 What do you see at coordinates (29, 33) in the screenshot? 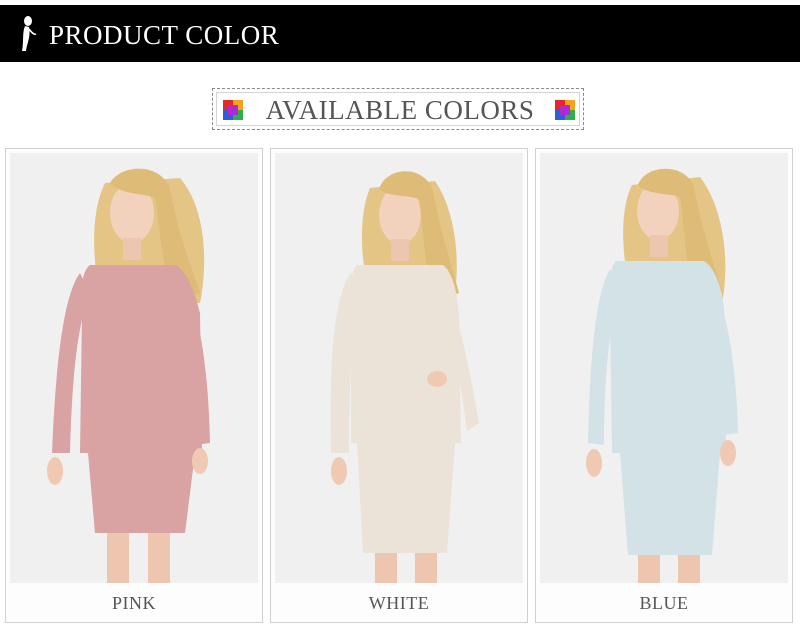
I see `silhouette-logo-icon` at bounding box center [29, 33].